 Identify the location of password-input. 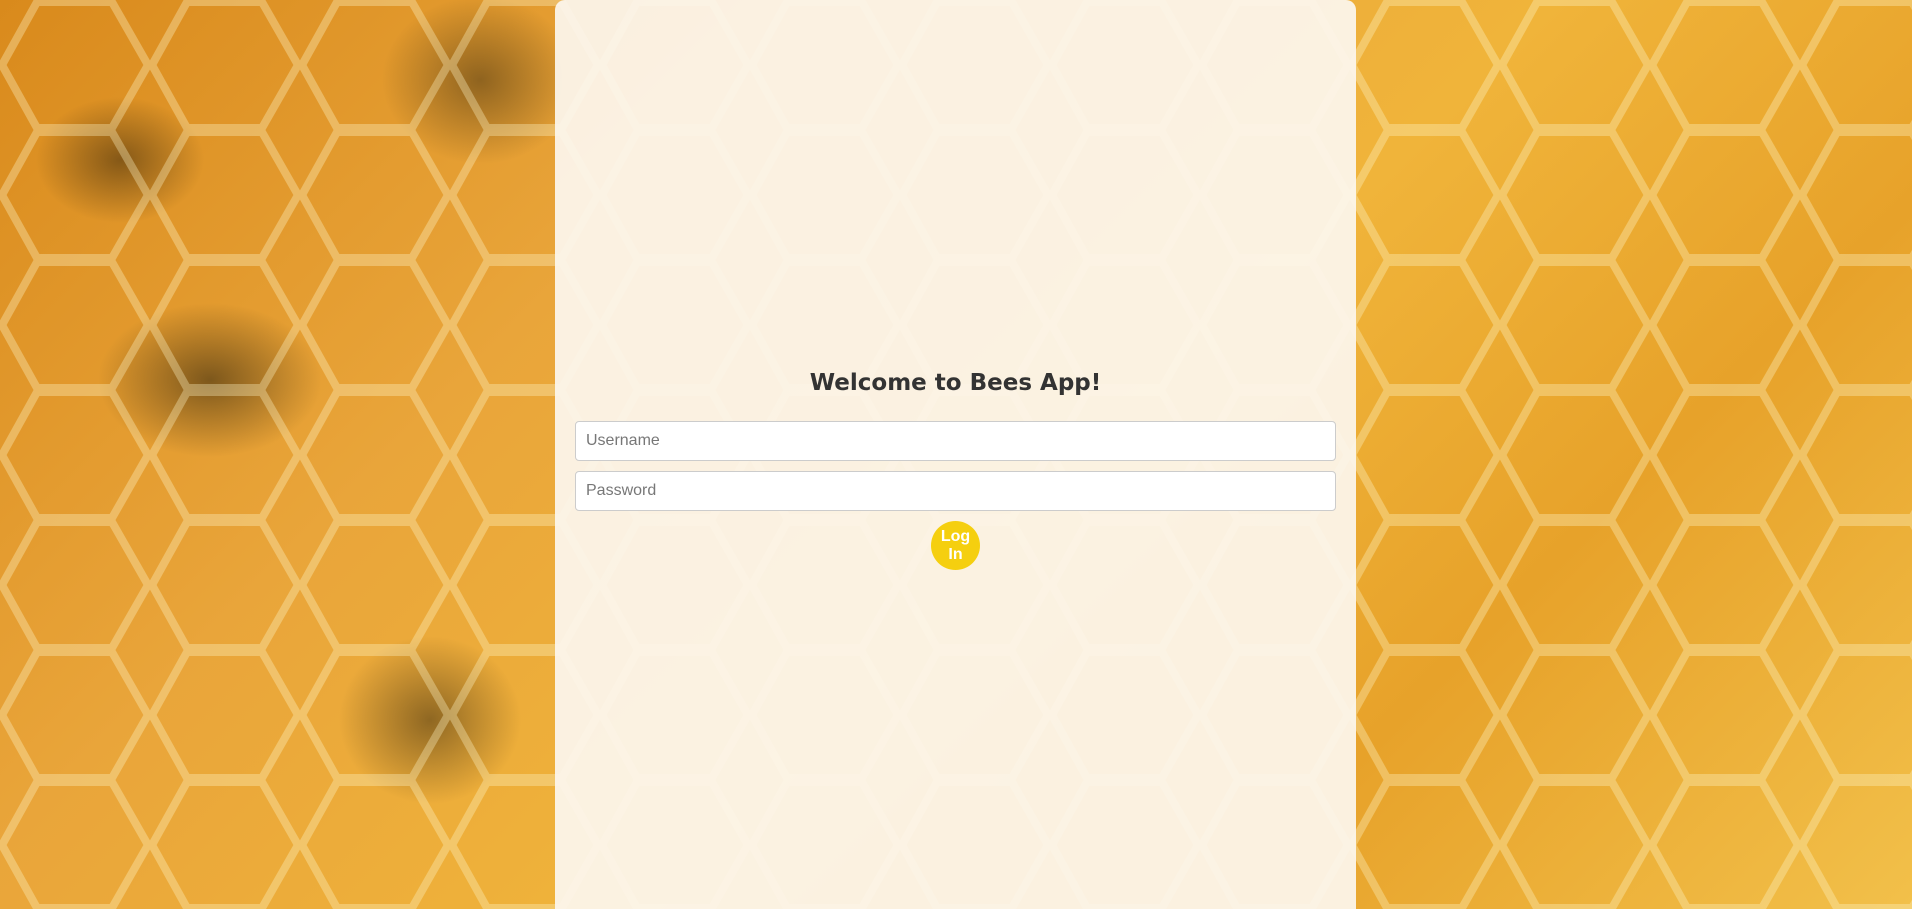
(955, 491).